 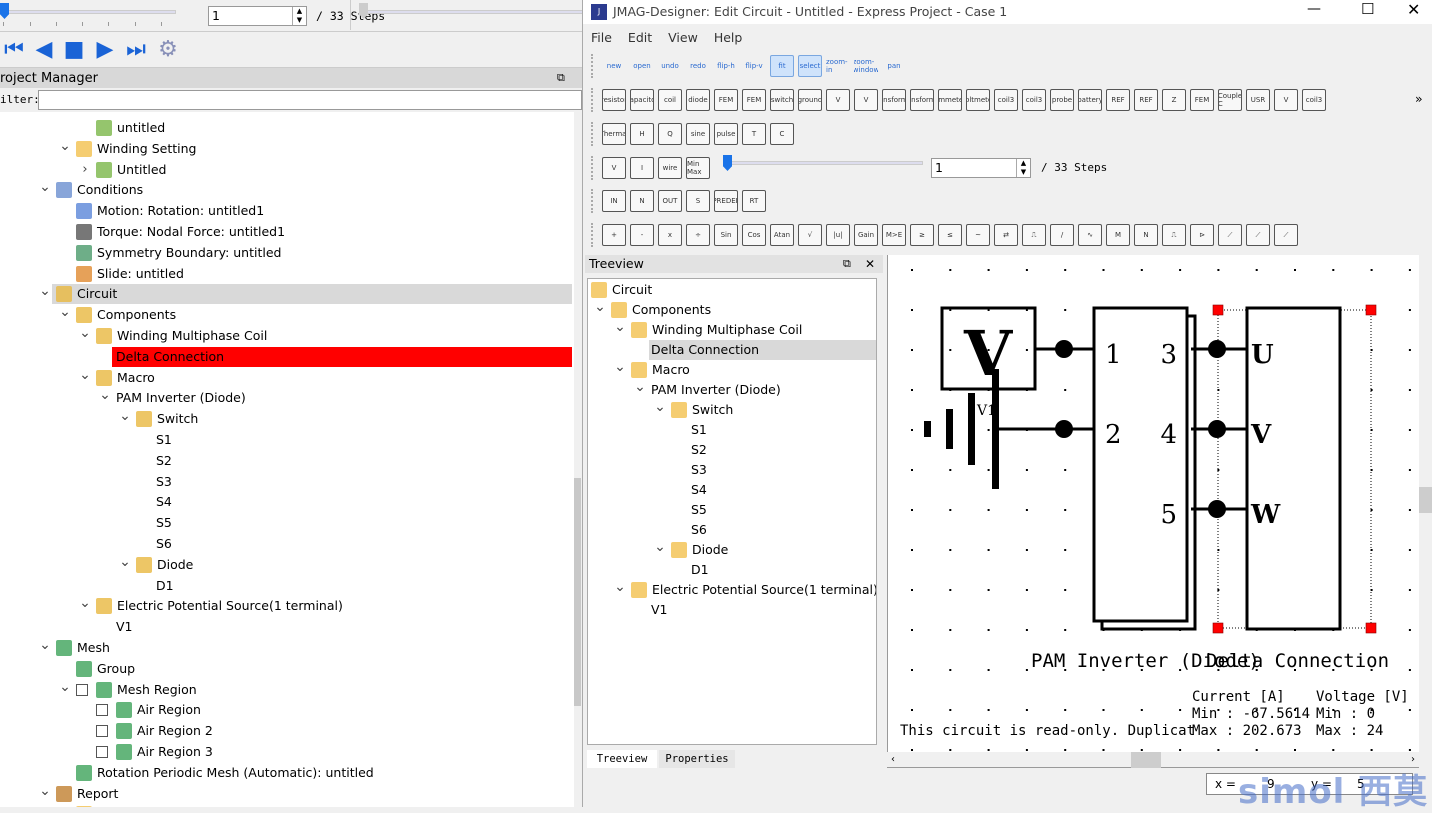 What do you see at coordinates (732, 450) in the screenshot?
I see `tree-item: S2` at bounding box center [732, 450].